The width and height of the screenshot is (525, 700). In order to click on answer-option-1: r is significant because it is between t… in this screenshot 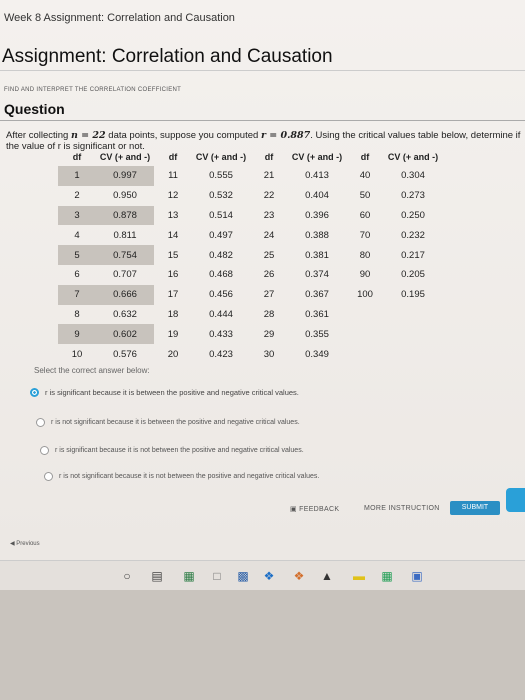, I will do `click(164, 392)`.